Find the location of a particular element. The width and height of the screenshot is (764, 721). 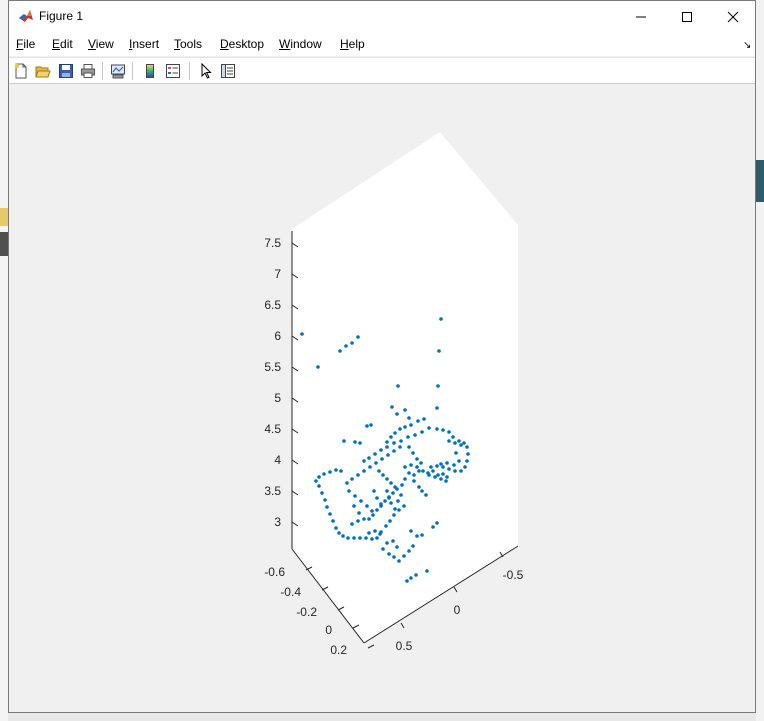

print-button is located at coordinates (88, 71).